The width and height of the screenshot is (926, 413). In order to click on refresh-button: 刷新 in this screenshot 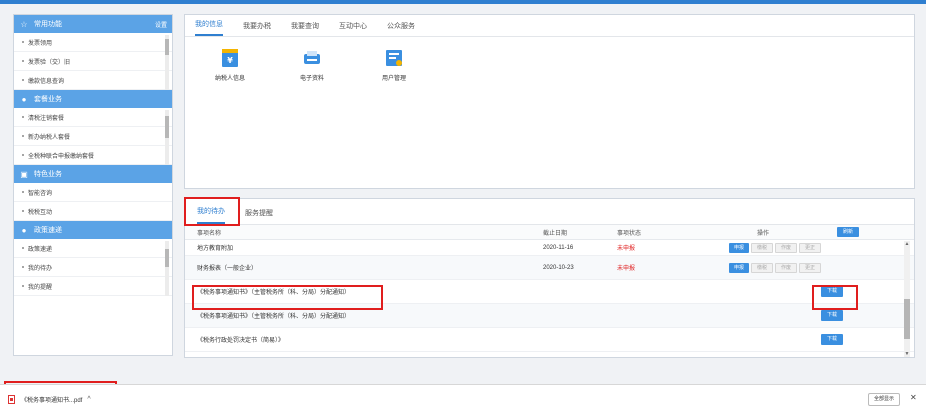, I will do `click(848, 232)`.